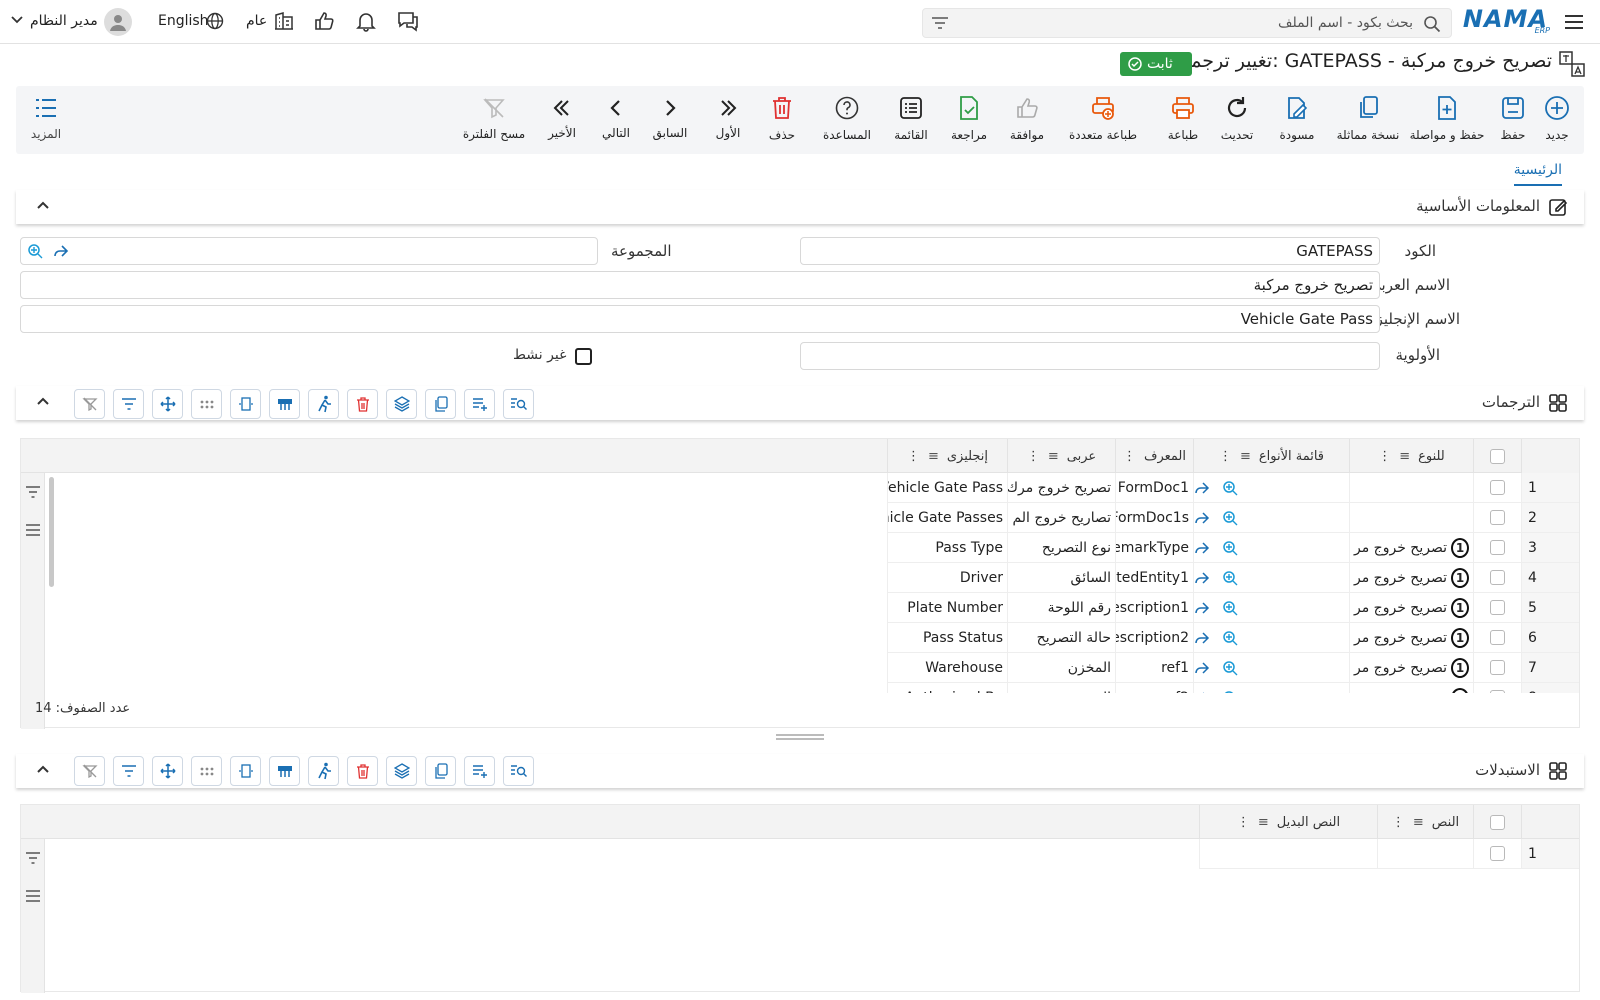 The height and width of the screenshot is (1000, 1600). Describe the element at coordinates (46, 117) in the screenshot. I see `more-button: المزيد` at that location.